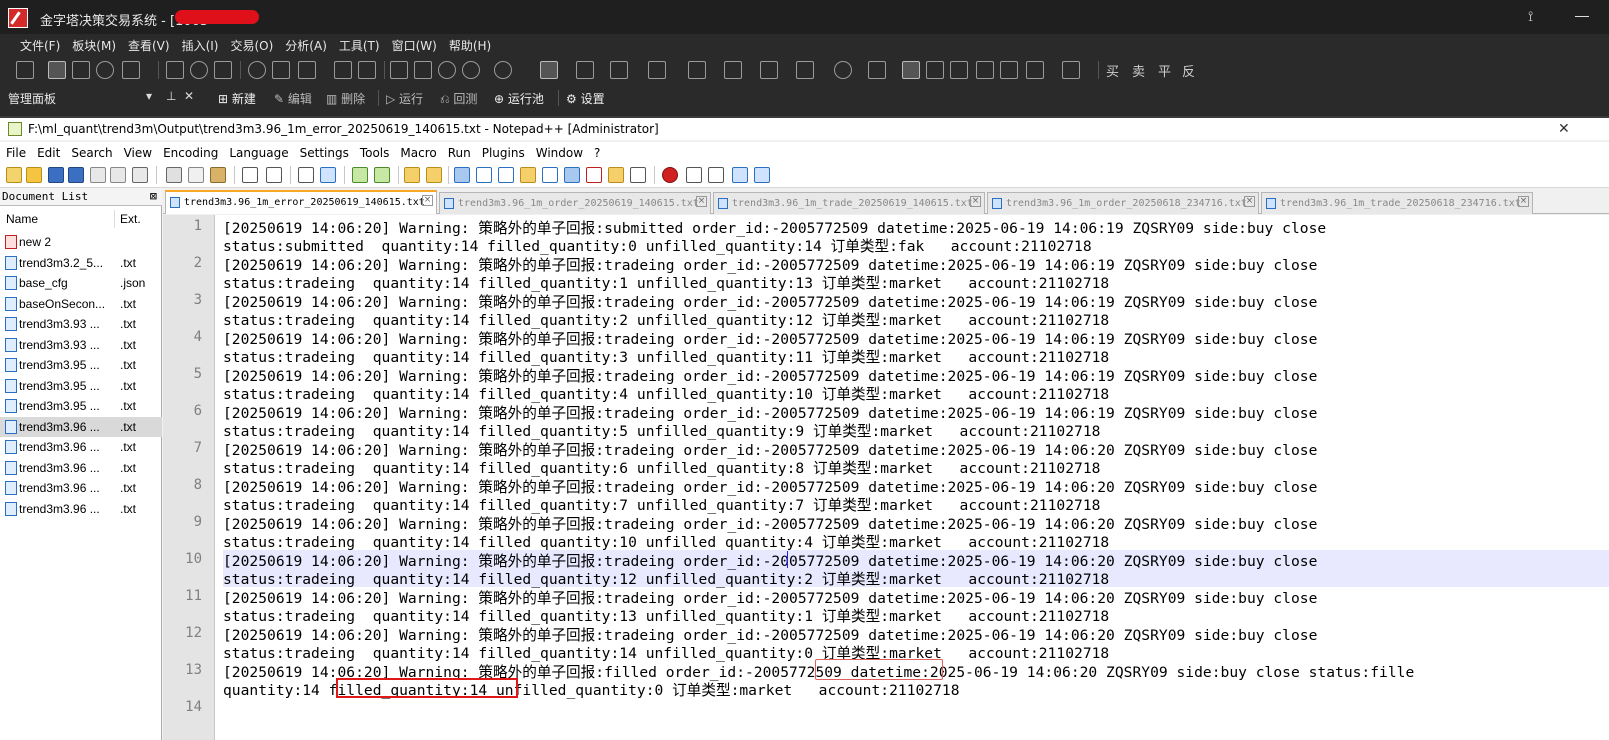 This screenshot has width=1609, height=740. Describe the element at coordinates (258, 151) in the screenshot. I see `menu-language: Language` at that location.